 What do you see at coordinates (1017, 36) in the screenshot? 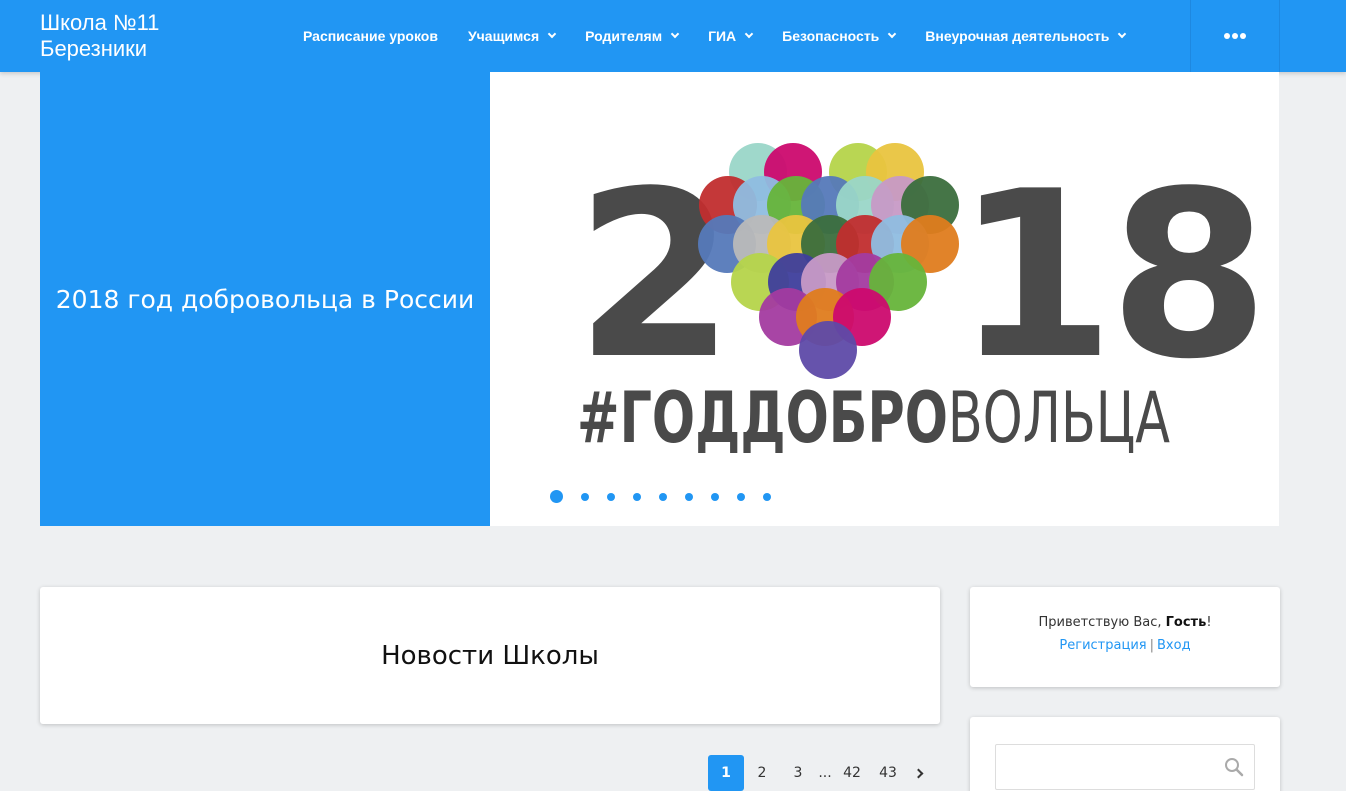
I see `nav-item-label: Внеурочная деятельность` at bounding box center [1017, 36].